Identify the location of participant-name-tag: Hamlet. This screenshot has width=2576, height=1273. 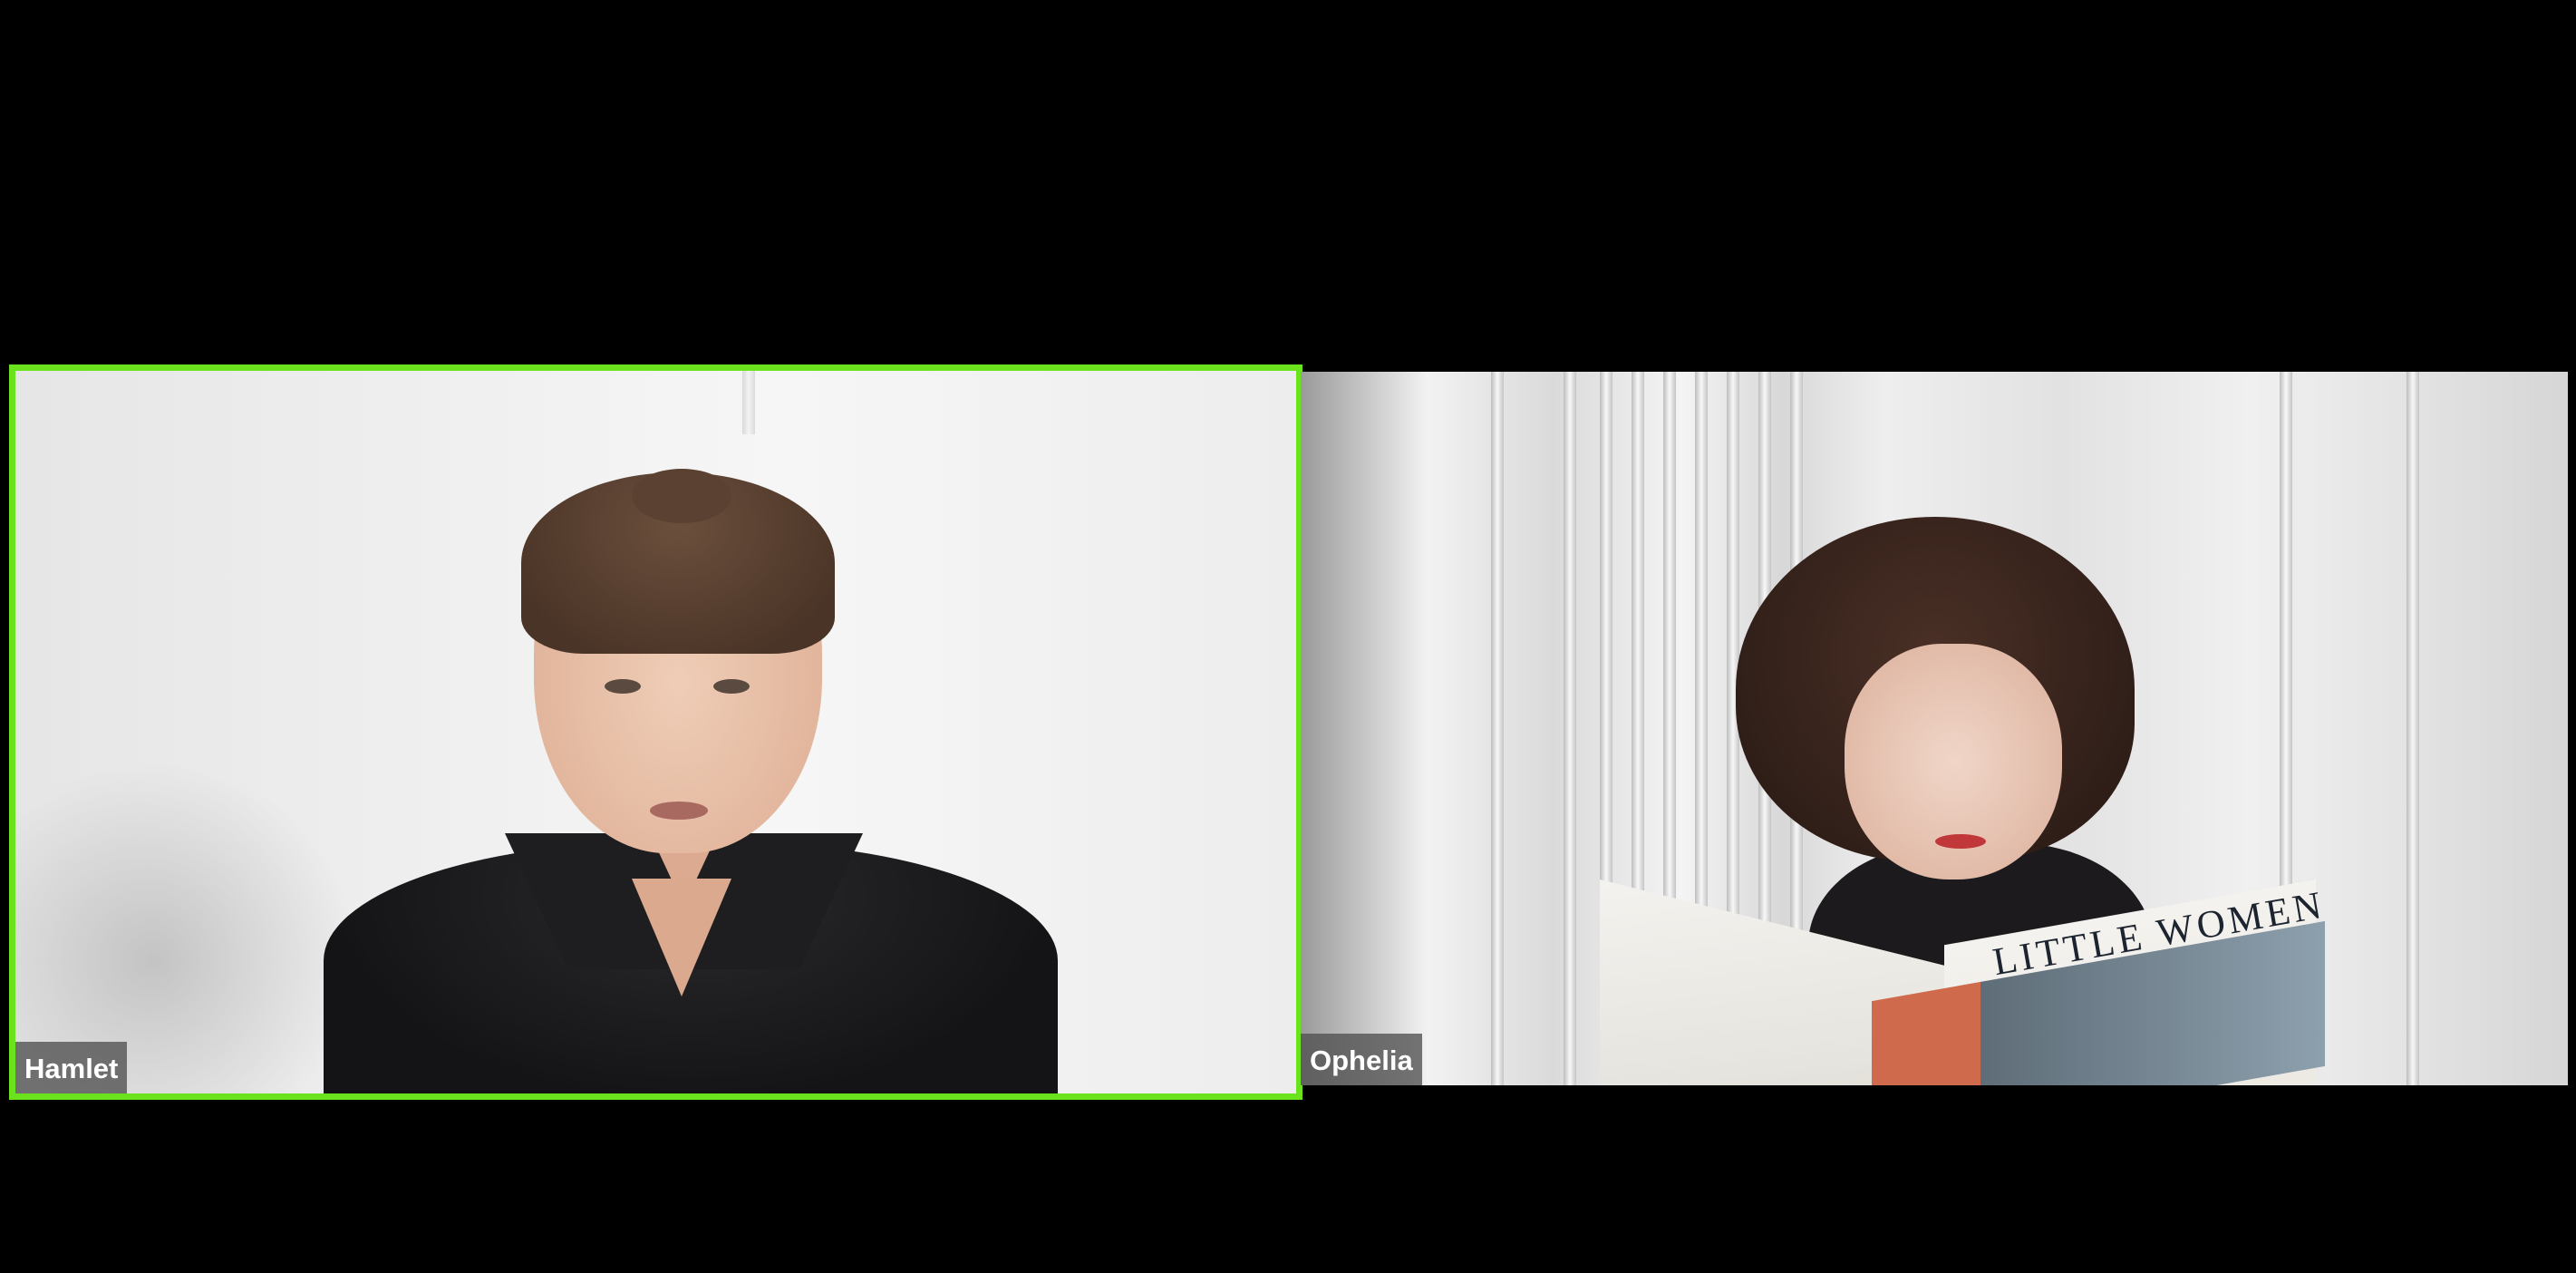
(71, 1067).